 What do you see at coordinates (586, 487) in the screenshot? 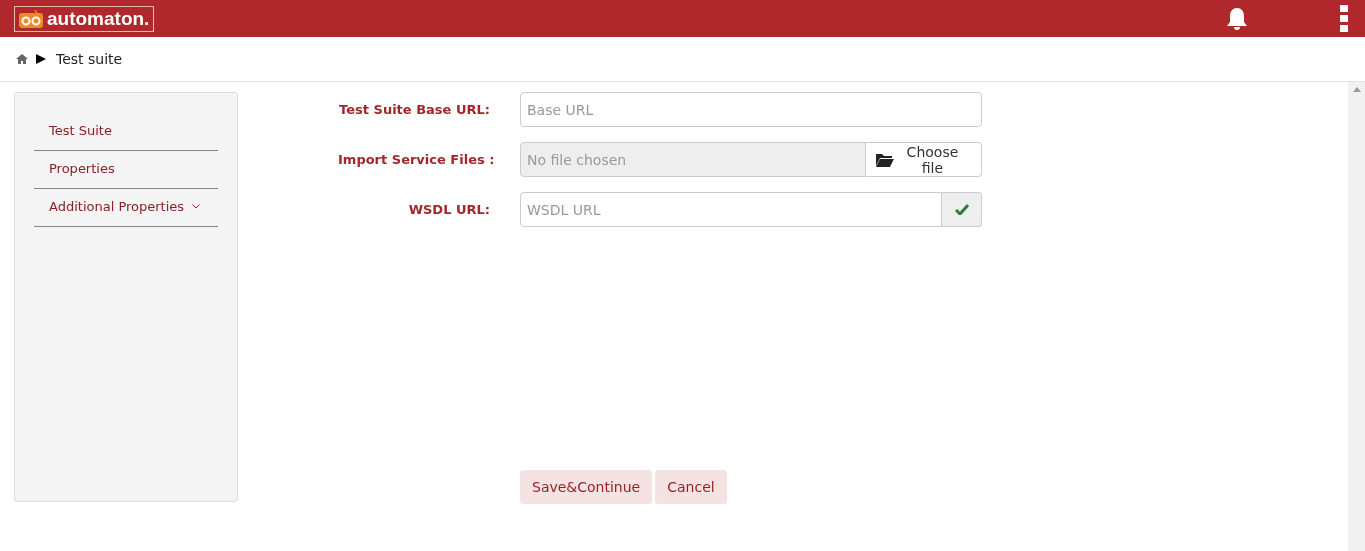
I see `save-continue-button: Save&Continue` at bounding box center [586, 487].